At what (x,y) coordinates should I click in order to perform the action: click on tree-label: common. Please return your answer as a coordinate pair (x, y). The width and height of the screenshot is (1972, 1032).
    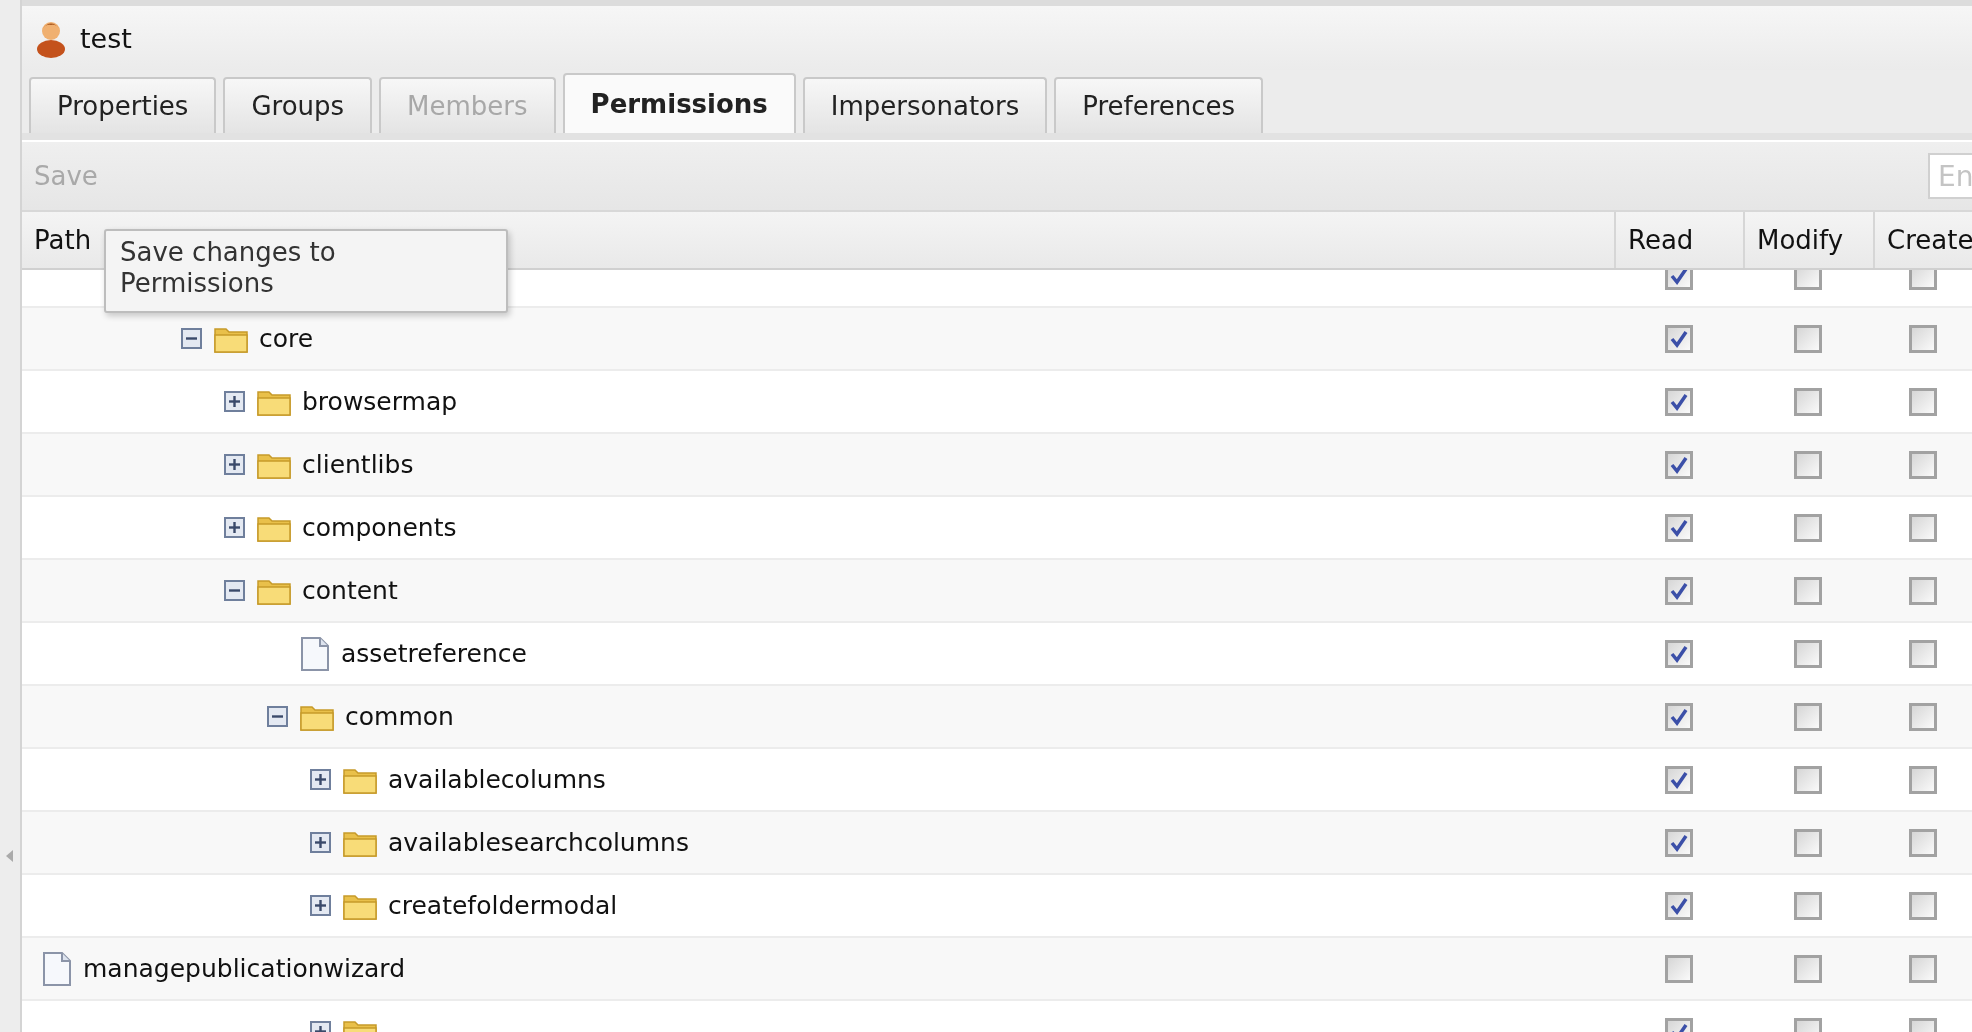
    Looking at the image, I should click on (399, 716).